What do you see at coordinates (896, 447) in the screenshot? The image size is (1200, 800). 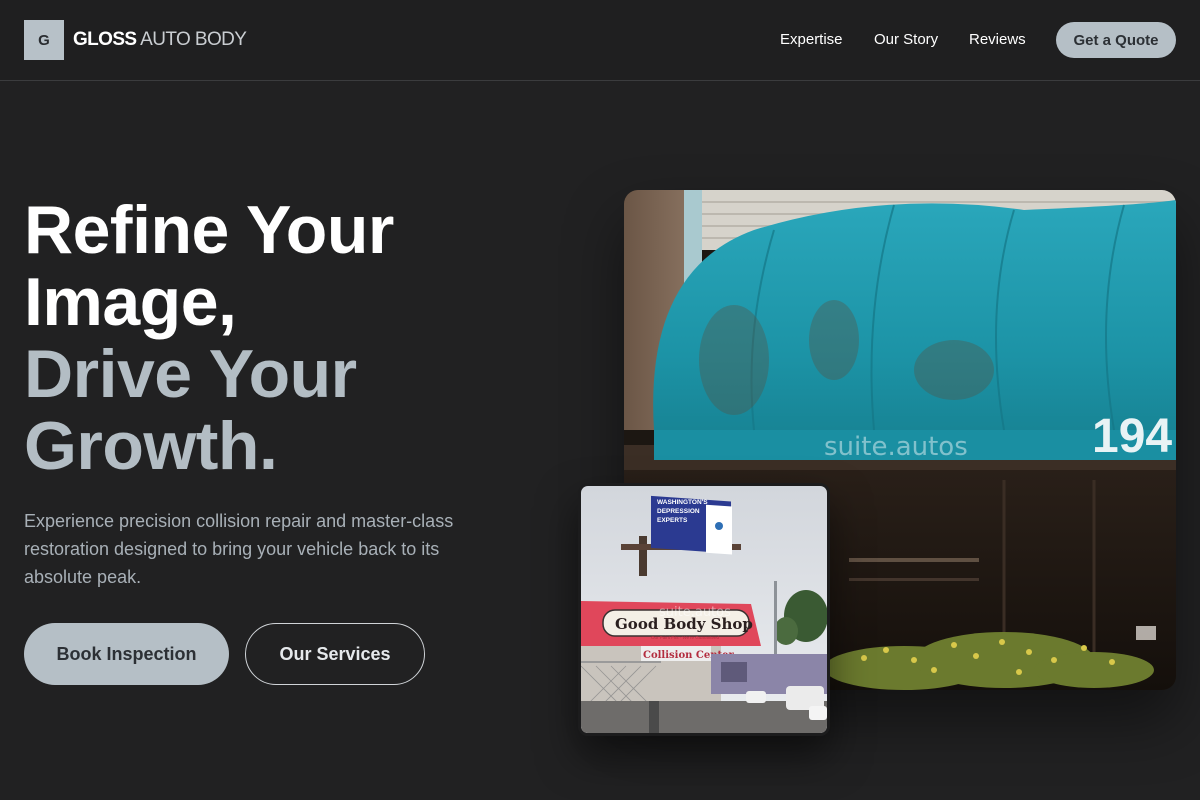 I see `photo-watermark: suite.autos` at bounding box center [896, 447].